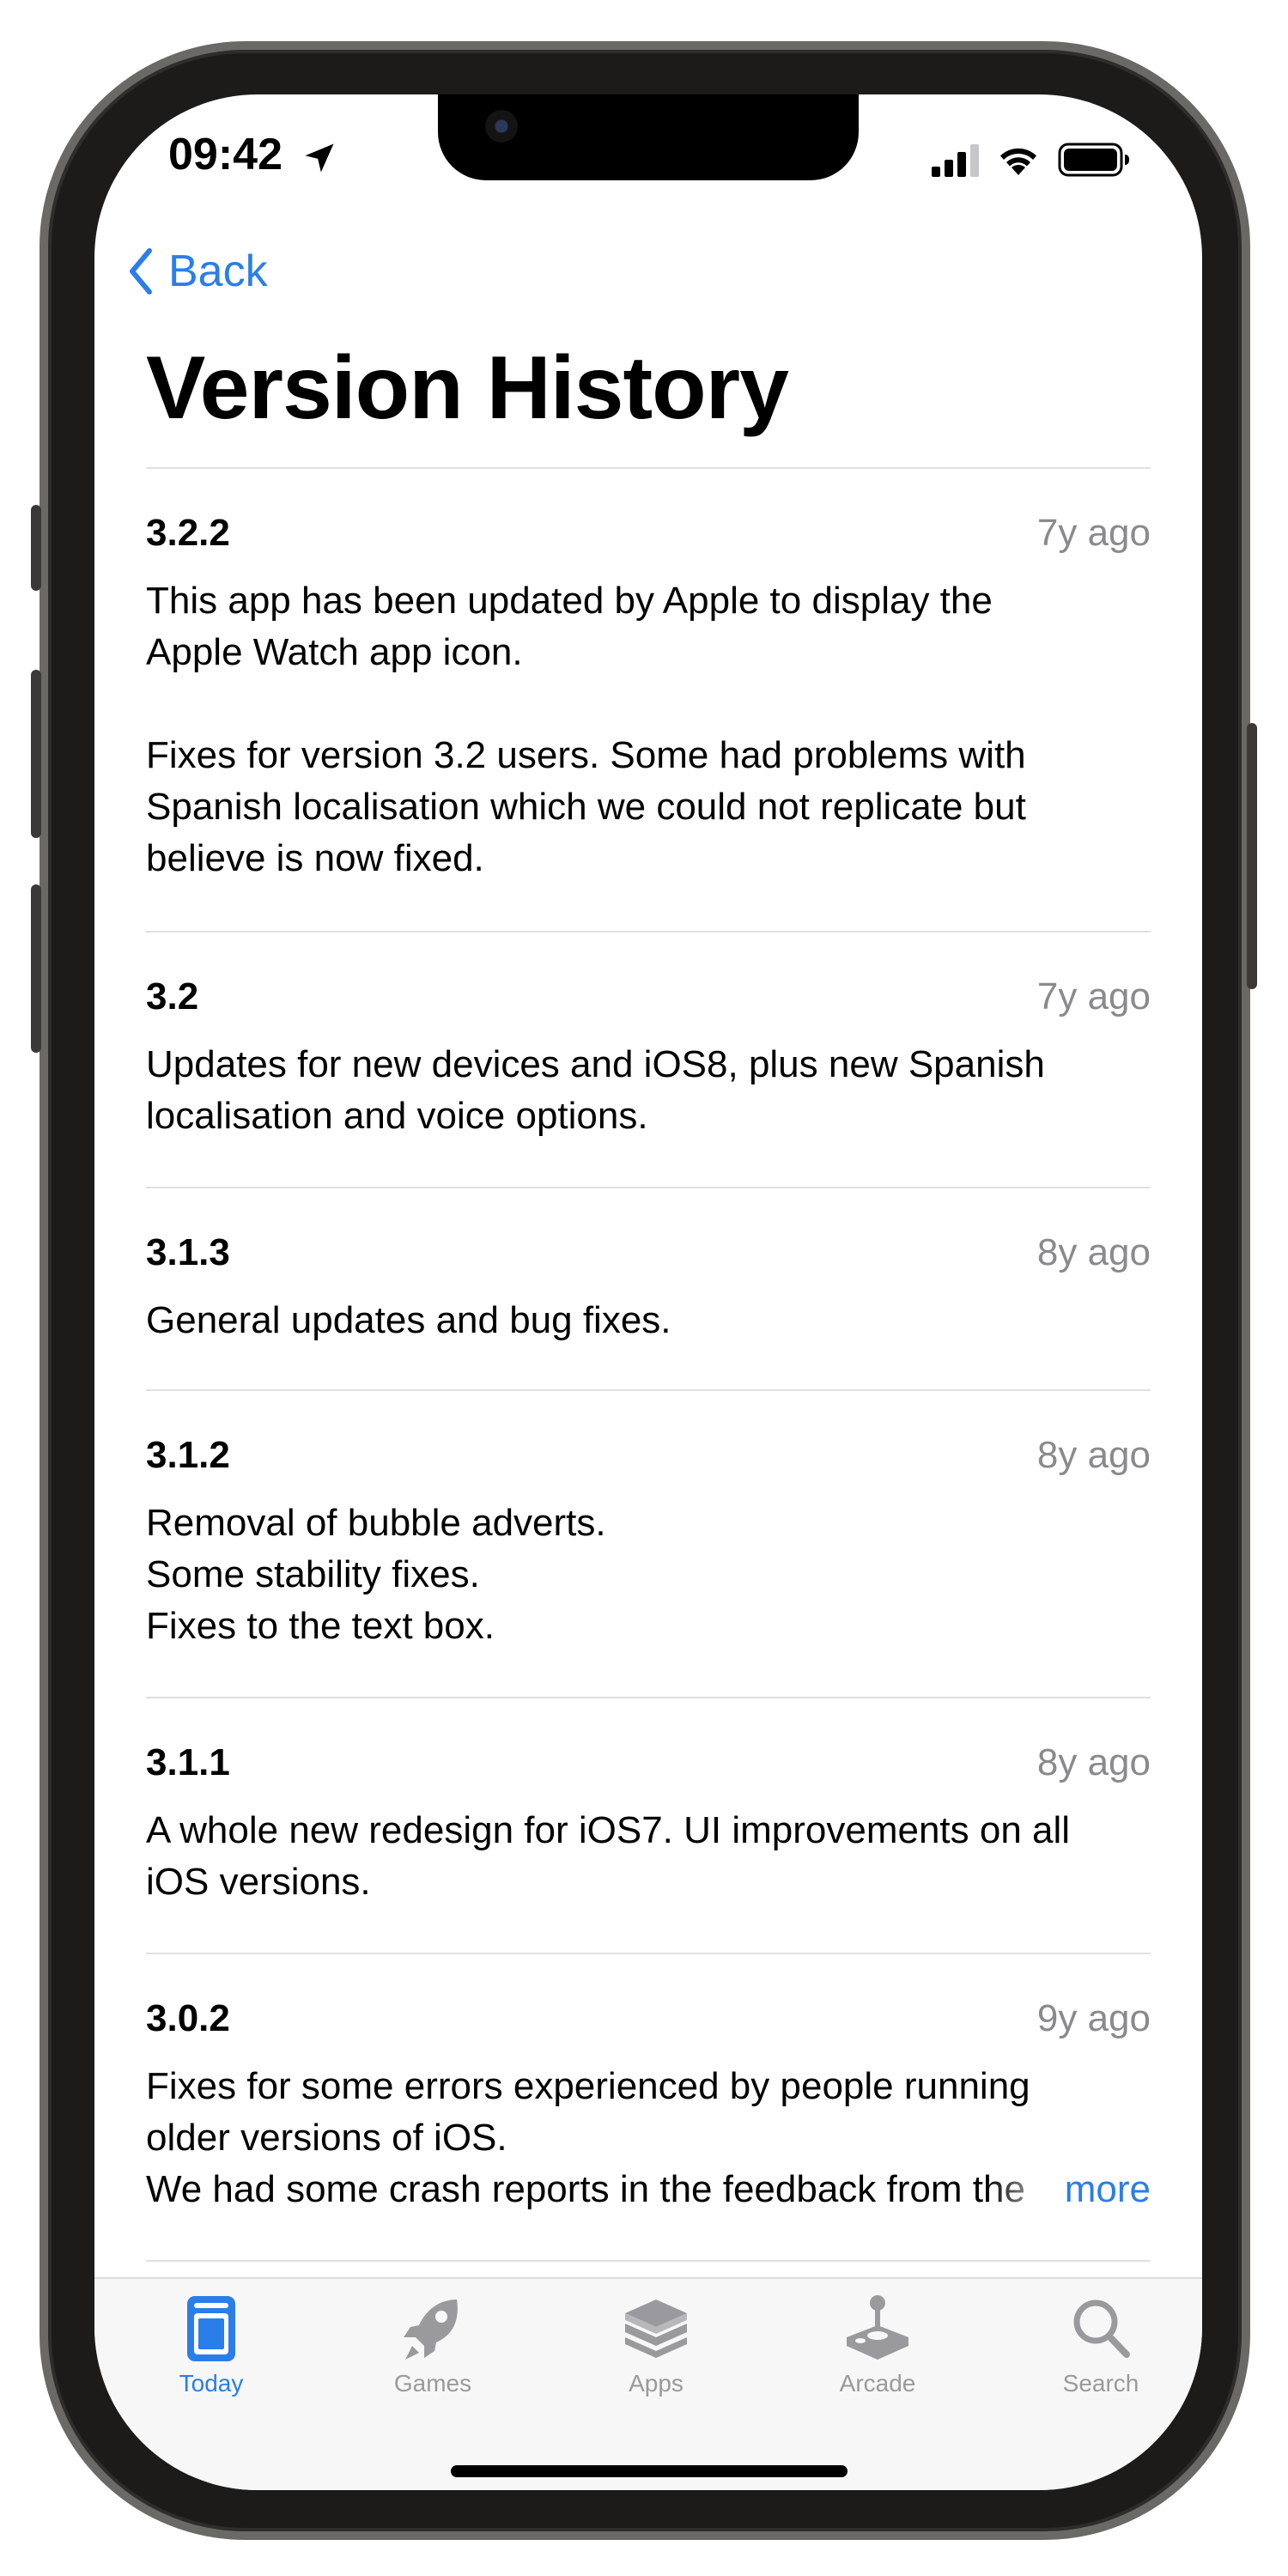 This screenshot has width=1288, height=2576. Describe the element at coordinates (211, 2328) in the screenshot. I see `today-icon` at that location.